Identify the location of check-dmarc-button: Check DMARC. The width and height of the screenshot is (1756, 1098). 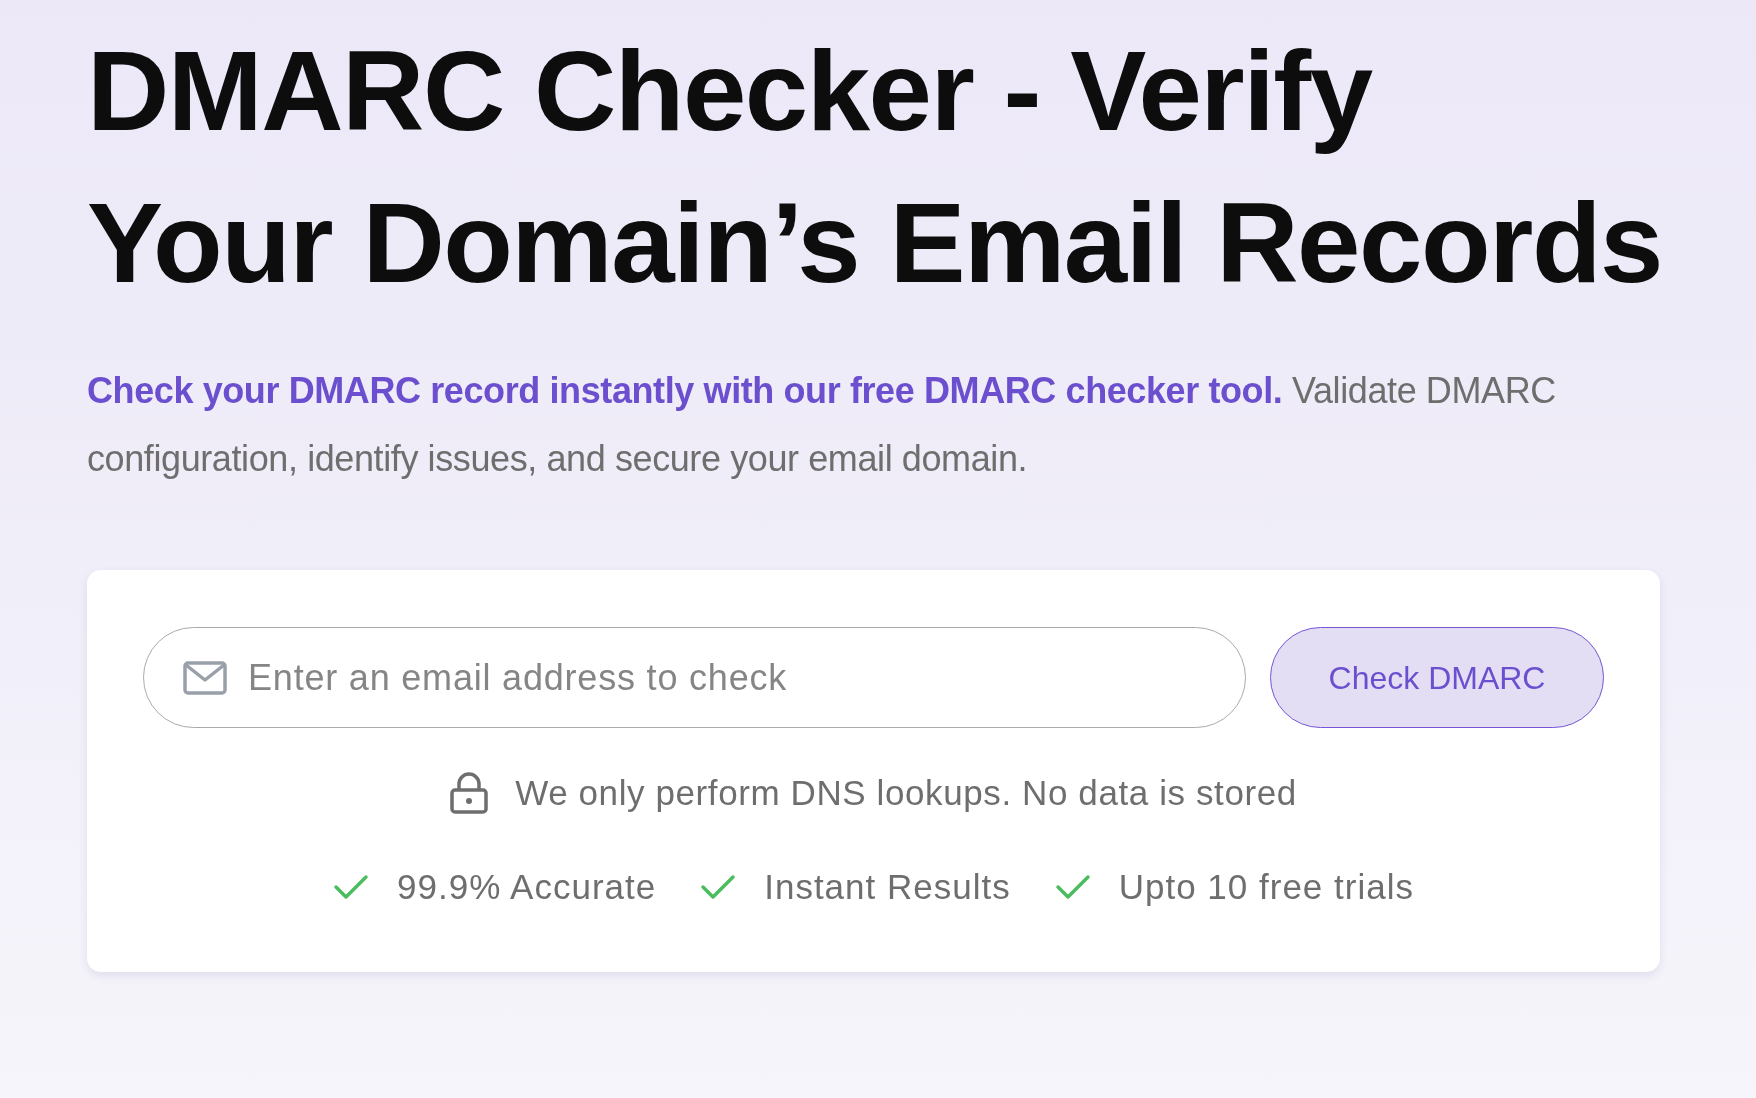
(1437, 677).